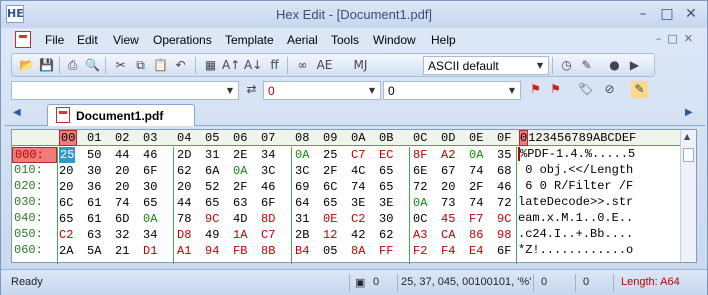  I want to click on hex-cell: 5A, so click(94, 251).